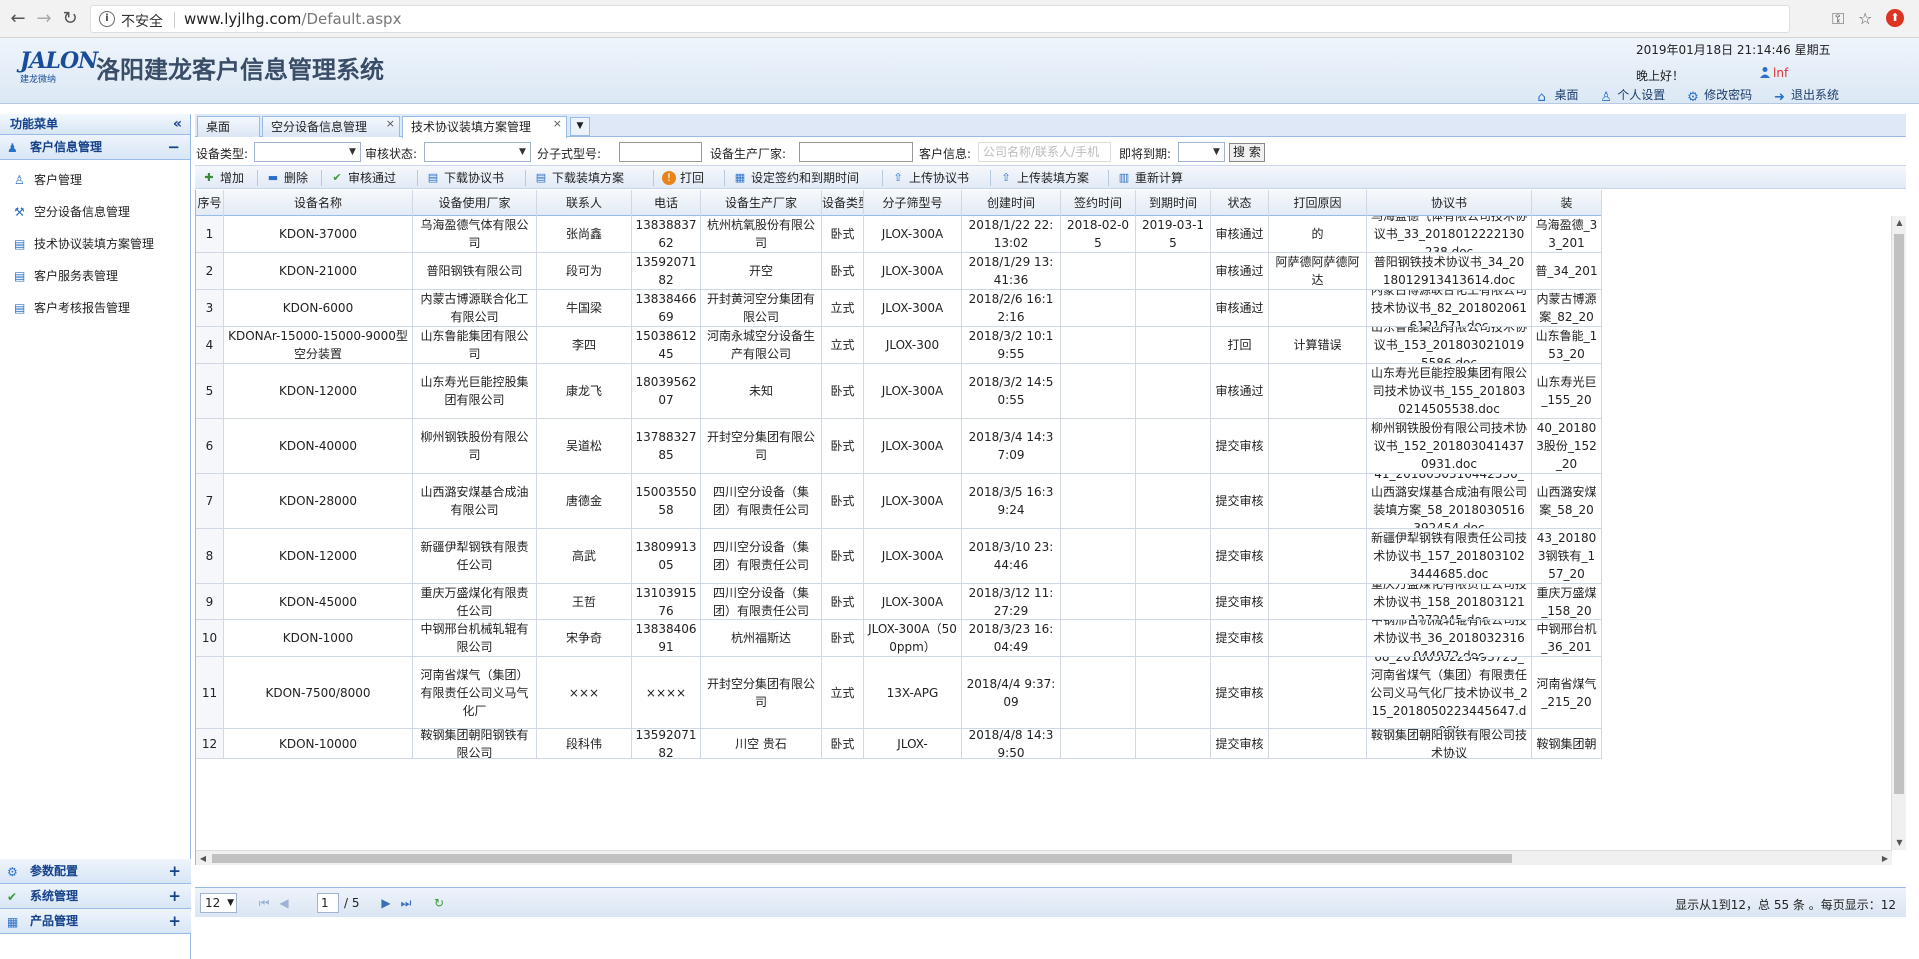 The height and width of the screenshot is (959, 1919). Describe the element at coordinates (1899, 843) in the screenshot. I see `scroll-down-icon: ▼` at that location.